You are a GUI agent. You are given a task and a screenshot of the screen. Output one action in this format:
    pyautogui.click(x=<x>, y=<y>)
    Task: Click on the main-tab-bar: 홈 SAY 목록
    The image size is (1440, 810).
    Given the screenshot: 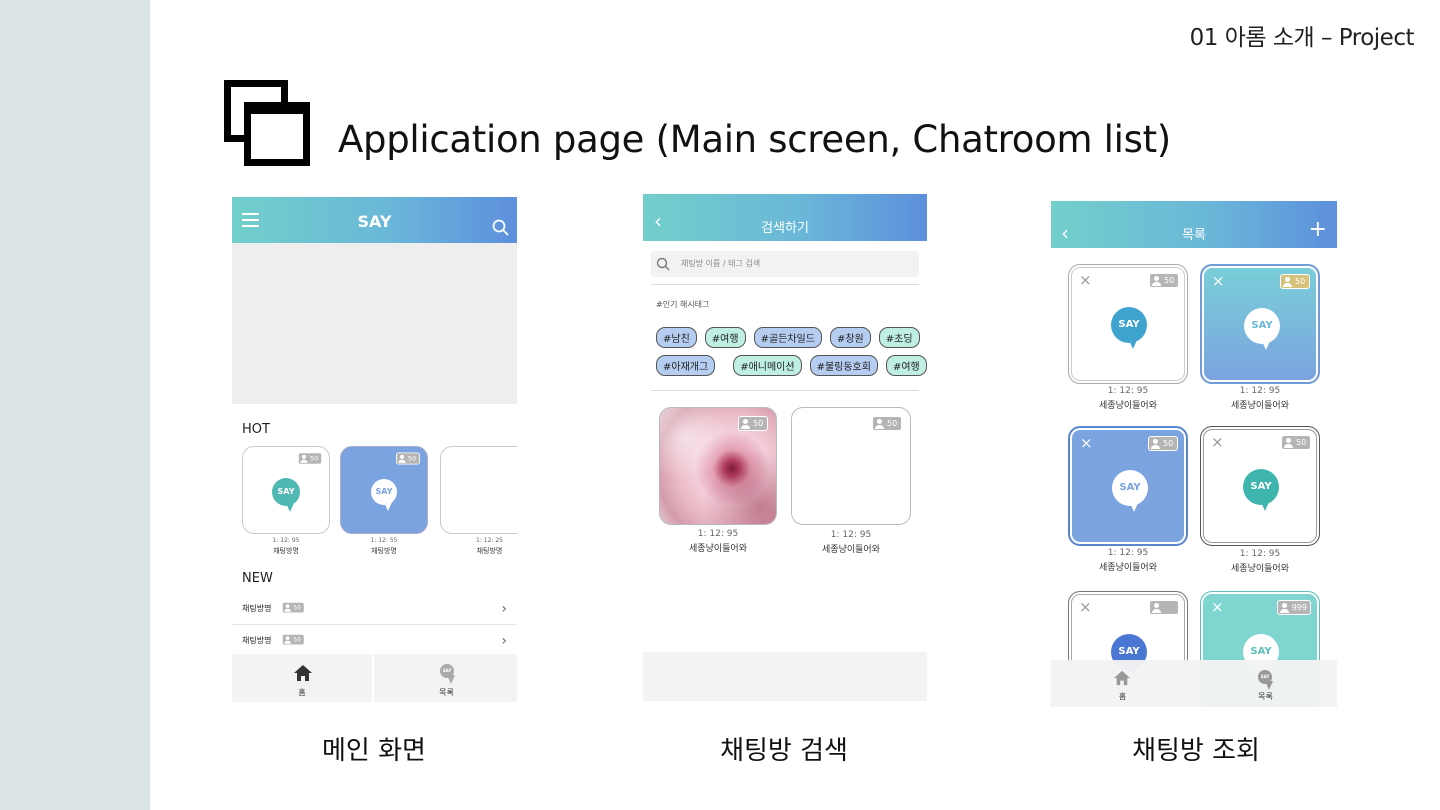 What is the action you would take?
    pyautogui.click(x=374, y=678)
    